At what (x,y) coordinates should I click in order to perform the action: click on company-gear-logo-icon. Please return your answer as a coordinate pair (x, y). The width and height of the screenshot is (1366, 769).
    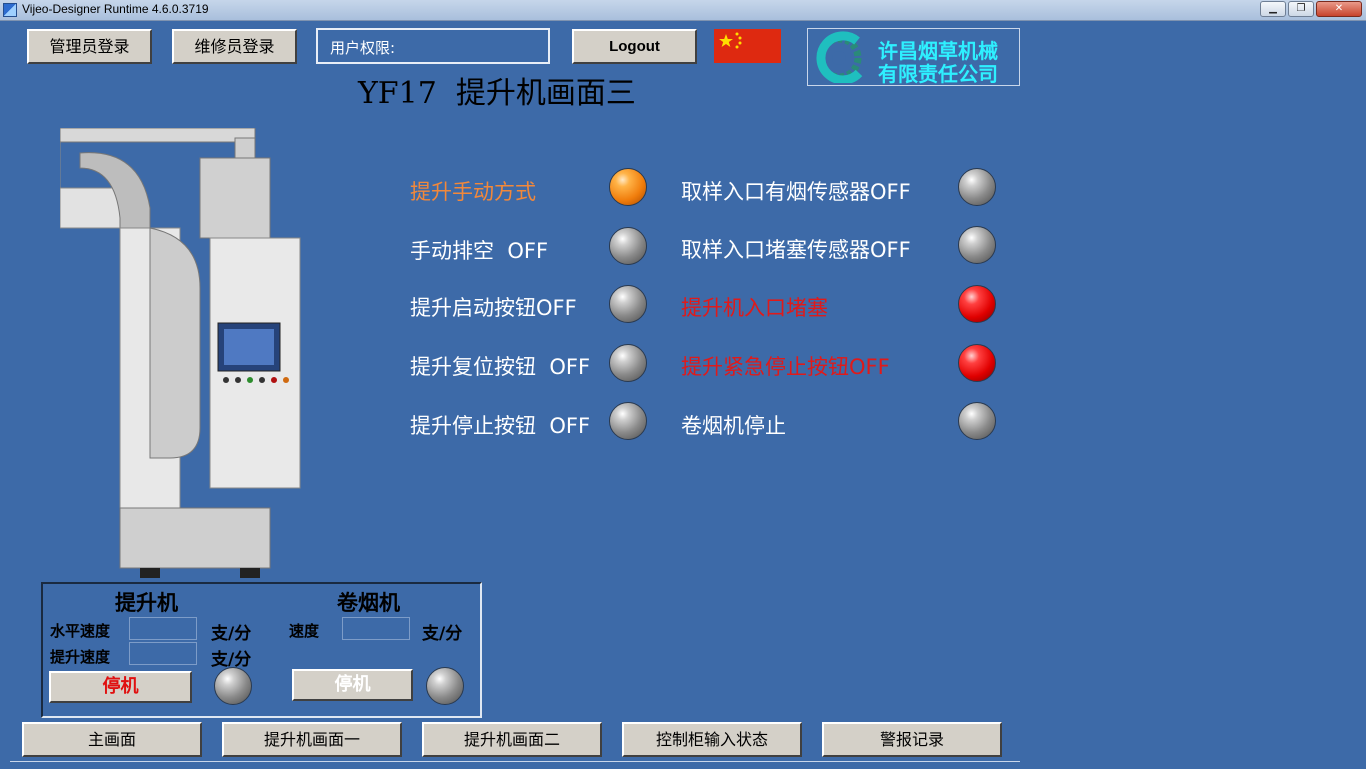
    Looking at the image, I should click on (839, 57).